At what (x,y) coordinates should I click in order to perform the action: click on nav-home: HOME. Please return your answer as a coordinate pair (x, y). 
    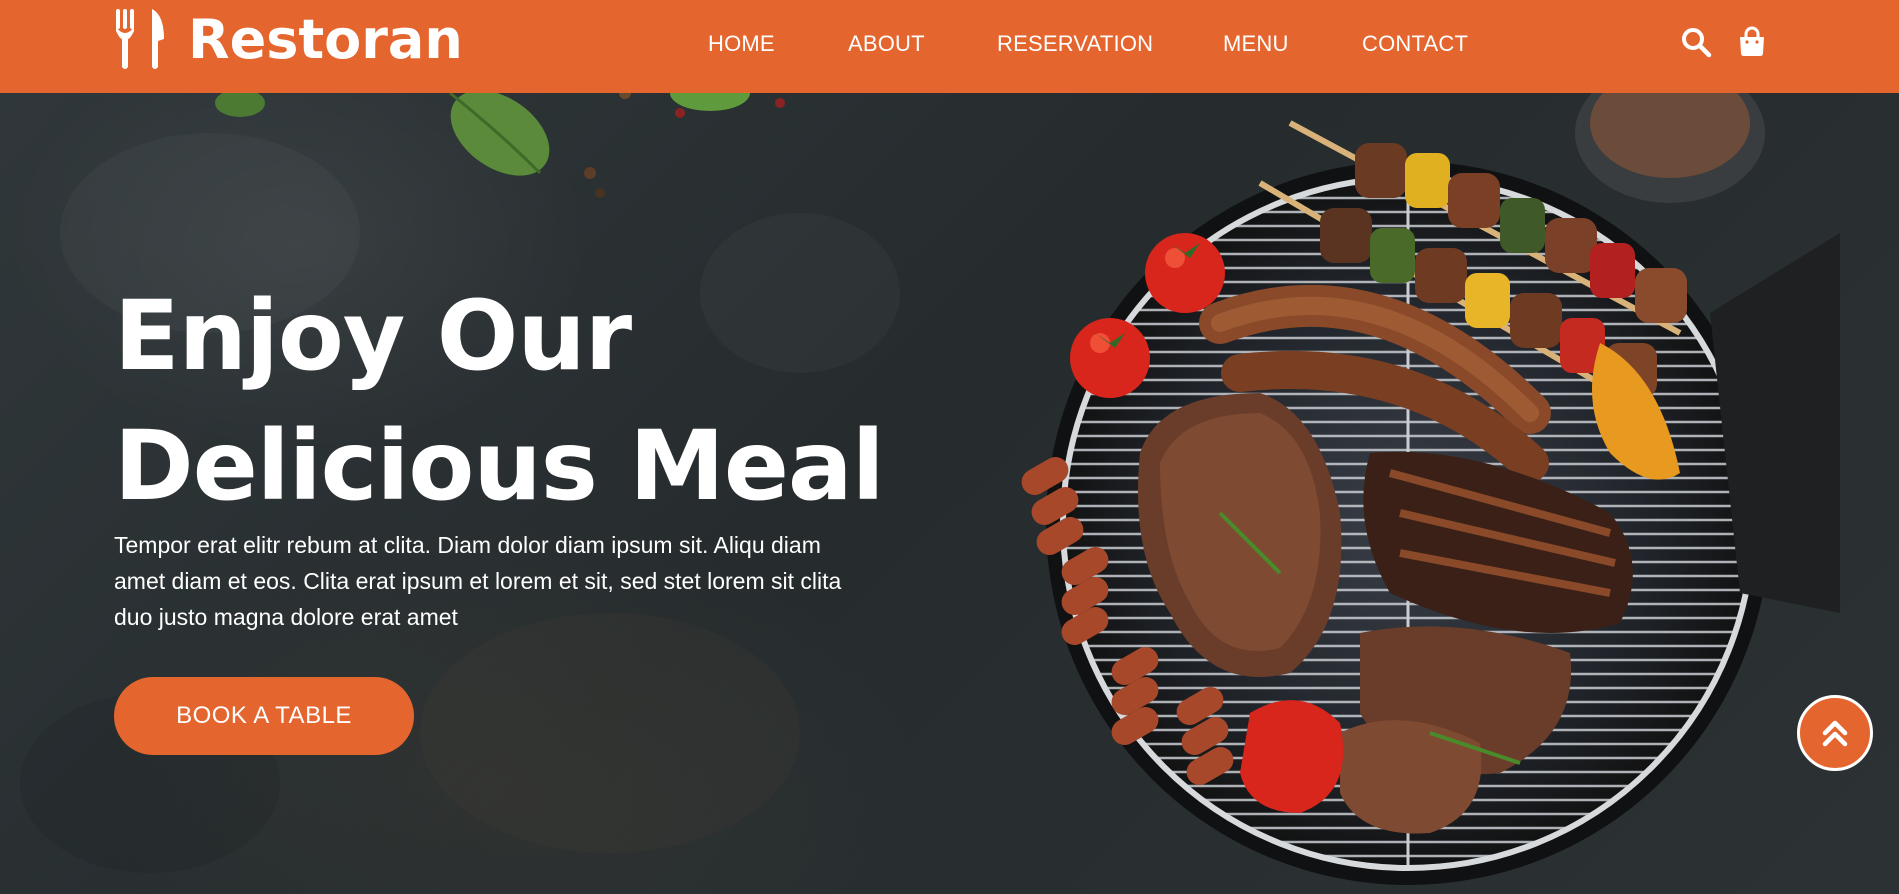
    Looking at the image, I should click on (741, 44).